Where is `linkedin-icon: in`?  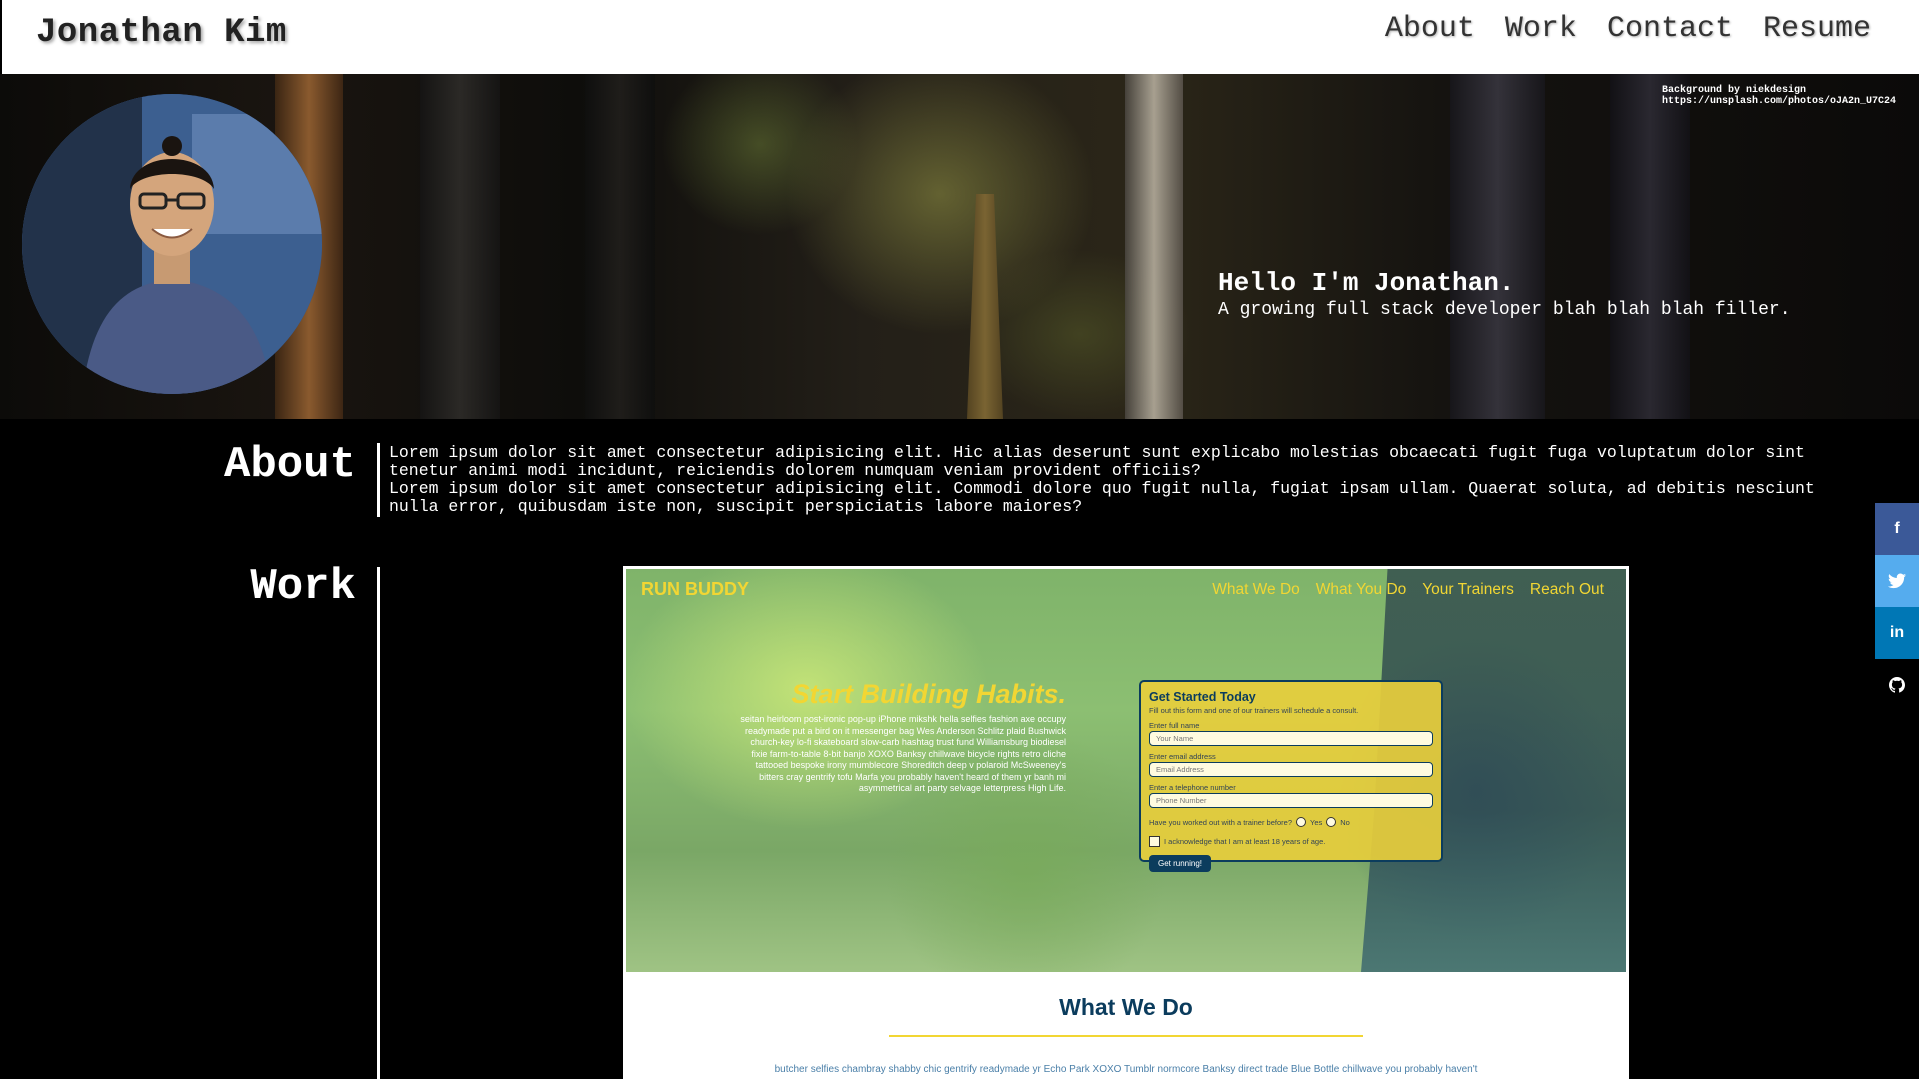
linkedin-icon: in is located at coordinates (1897, 633).